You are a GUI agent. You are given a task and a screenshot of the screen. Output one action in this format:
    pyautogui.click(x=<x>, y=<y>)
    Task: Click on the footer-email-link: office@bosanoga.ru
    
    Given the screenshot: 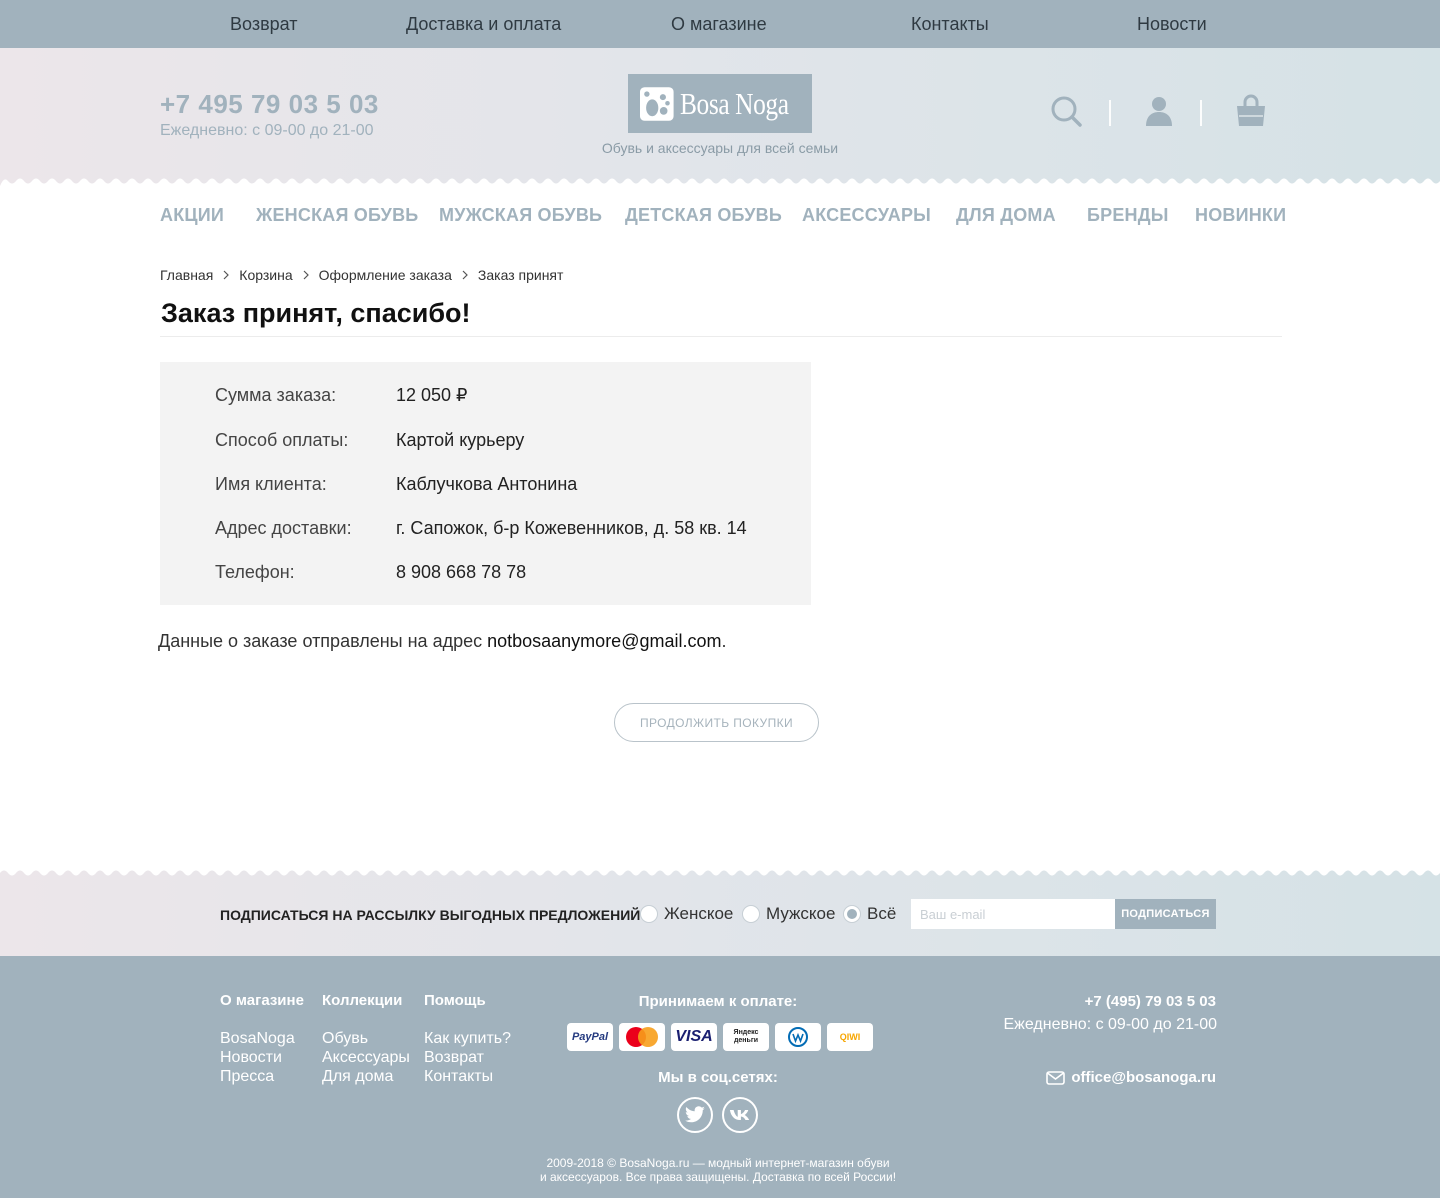 What is the action you would take?
    pyautogui.click(x=1131, y=1077)
    